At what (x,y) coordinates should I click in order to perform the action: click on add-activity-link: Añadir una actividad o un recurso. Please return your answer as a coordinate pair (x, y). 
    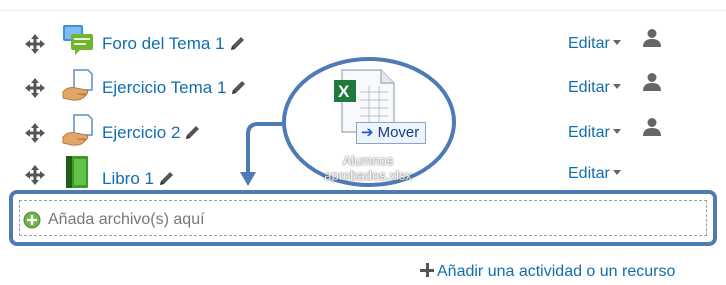
    Looking at the image, I should click on (547, 272).